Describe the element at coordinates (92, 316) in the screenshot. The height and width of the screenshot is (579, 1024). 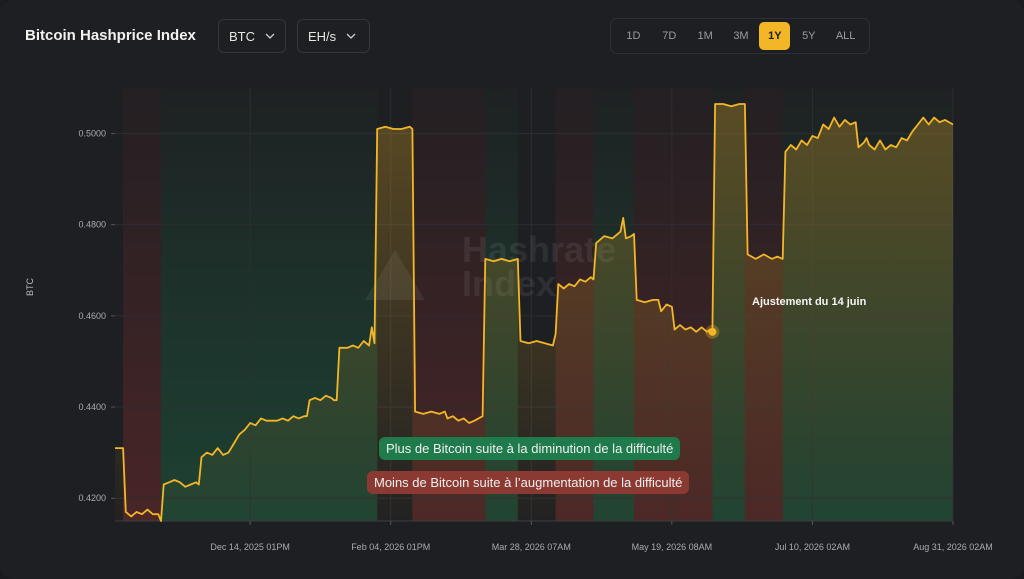
I see `y-tick-label: 0.4600` at that location.